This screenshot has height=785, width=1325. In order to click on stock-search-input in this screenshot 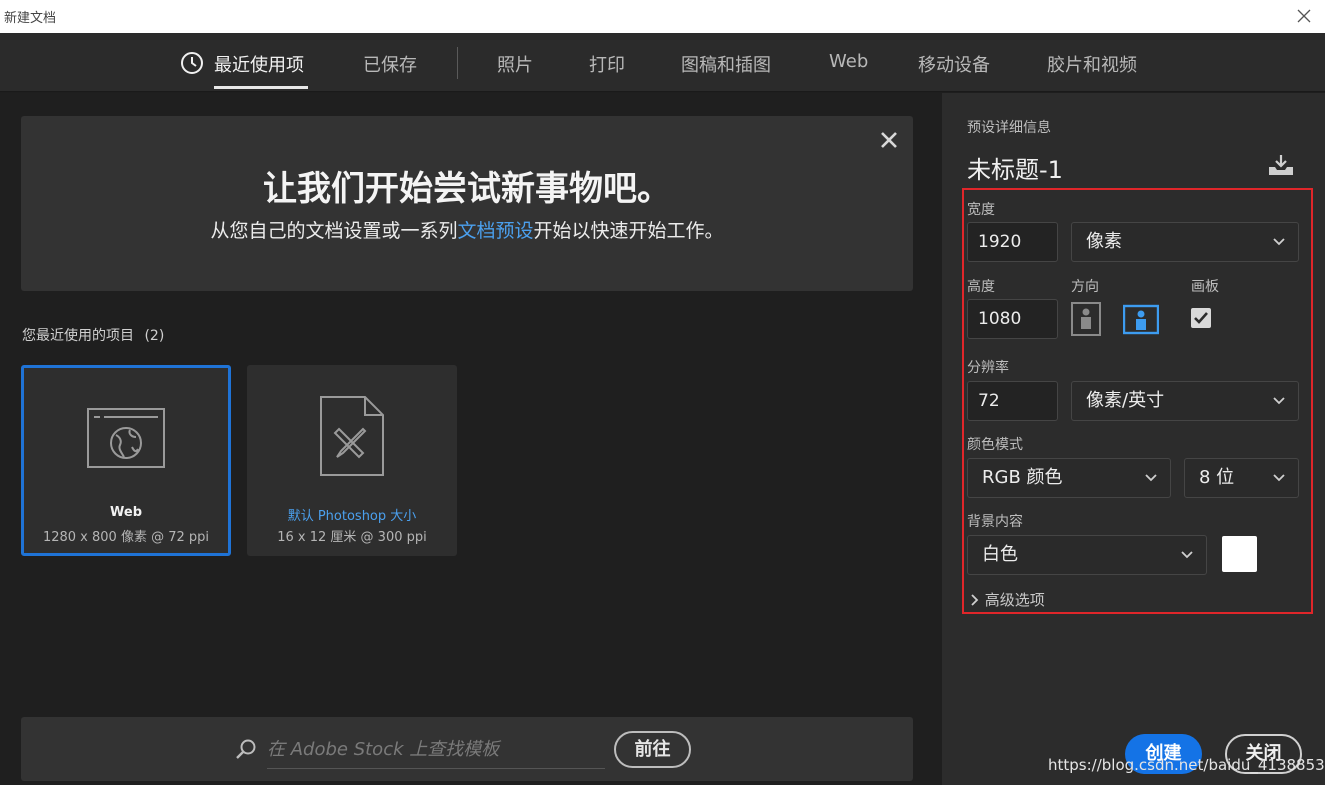, I will do `click(436, 750)`.